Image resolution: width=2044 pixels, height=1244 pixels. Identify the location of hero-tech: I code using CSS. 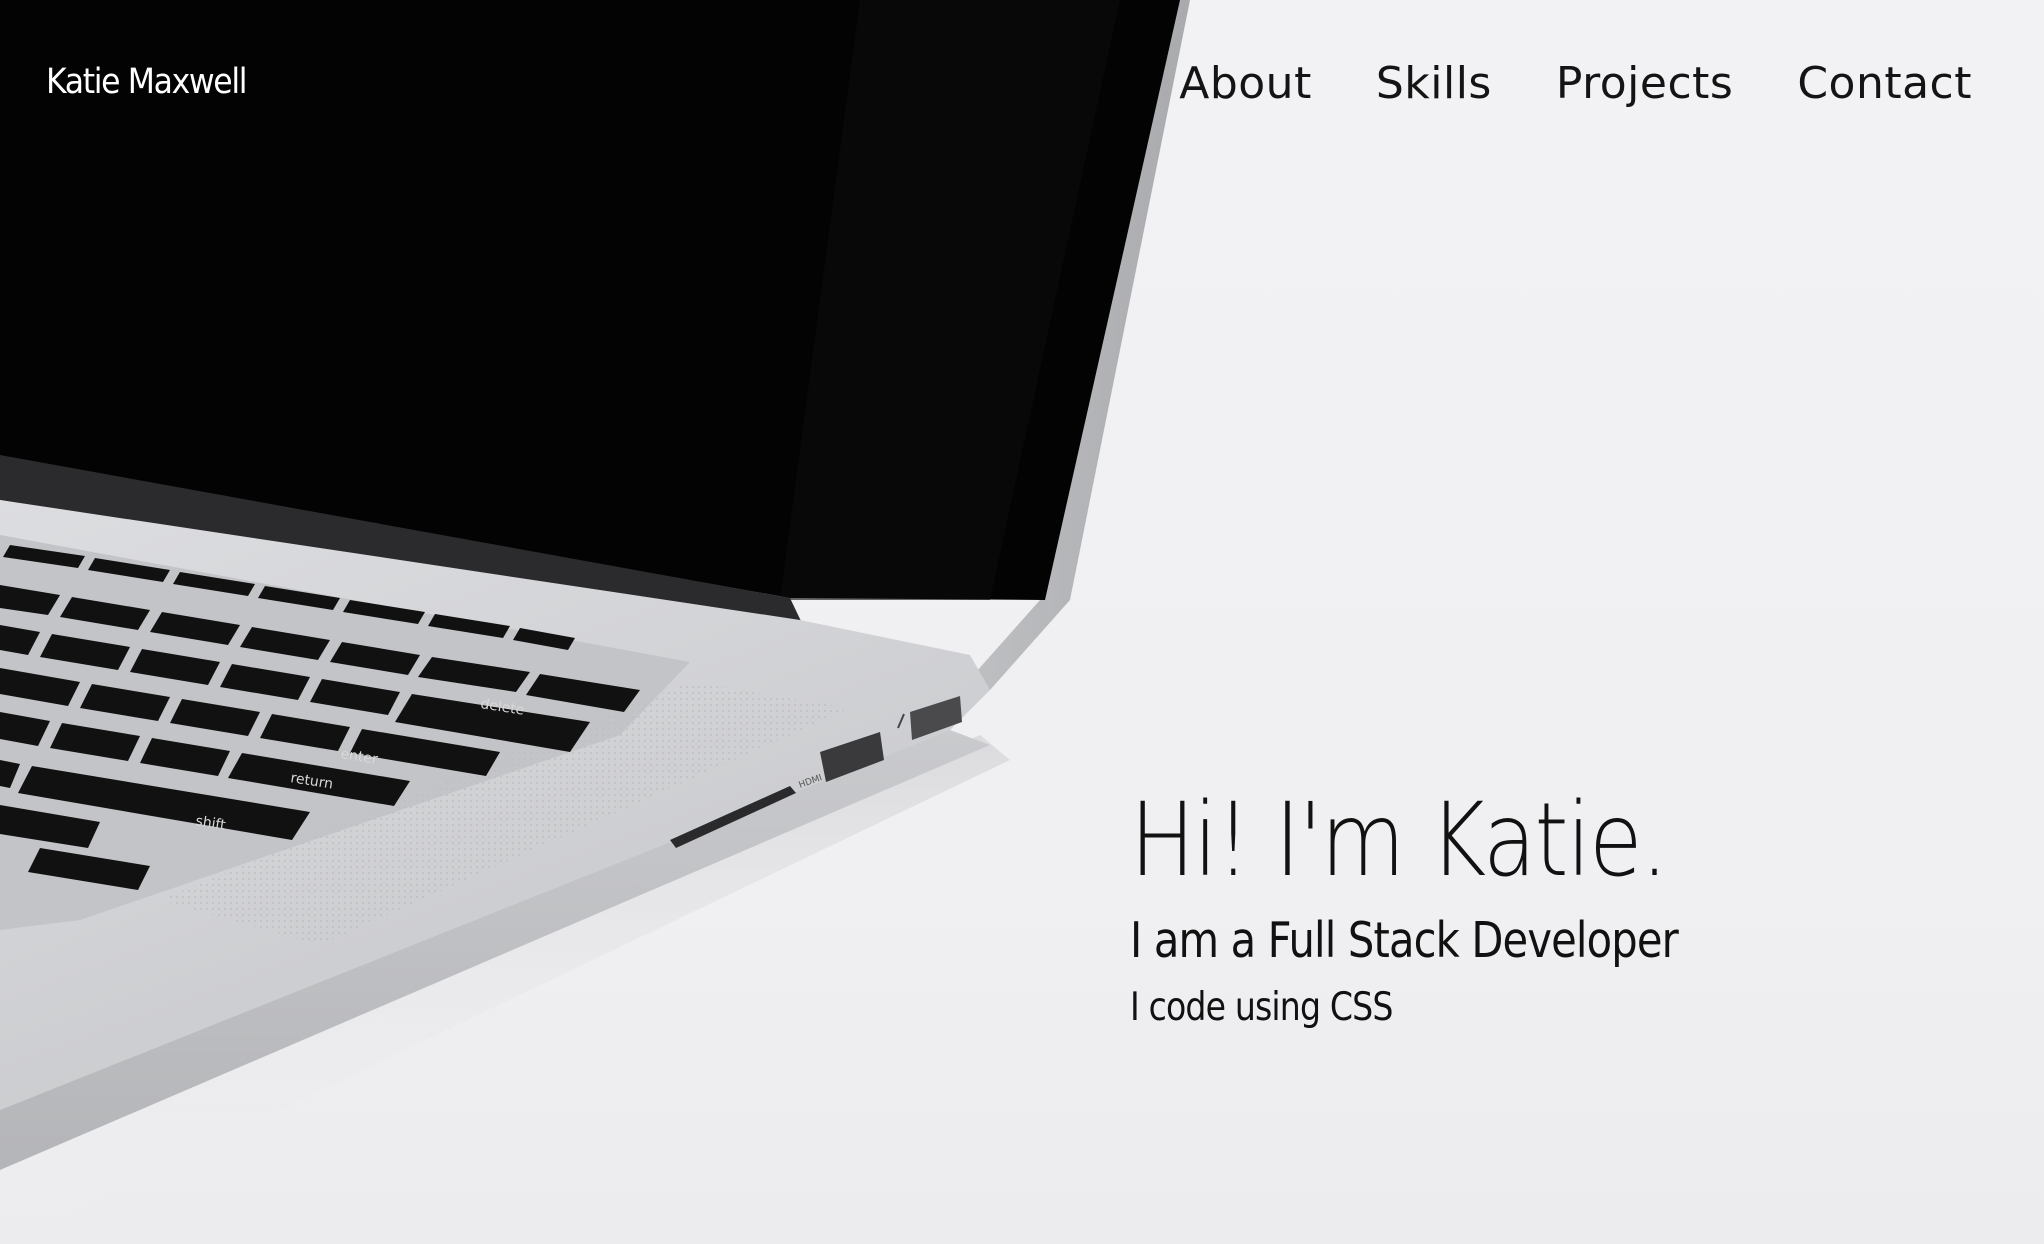
(1261, 1007).